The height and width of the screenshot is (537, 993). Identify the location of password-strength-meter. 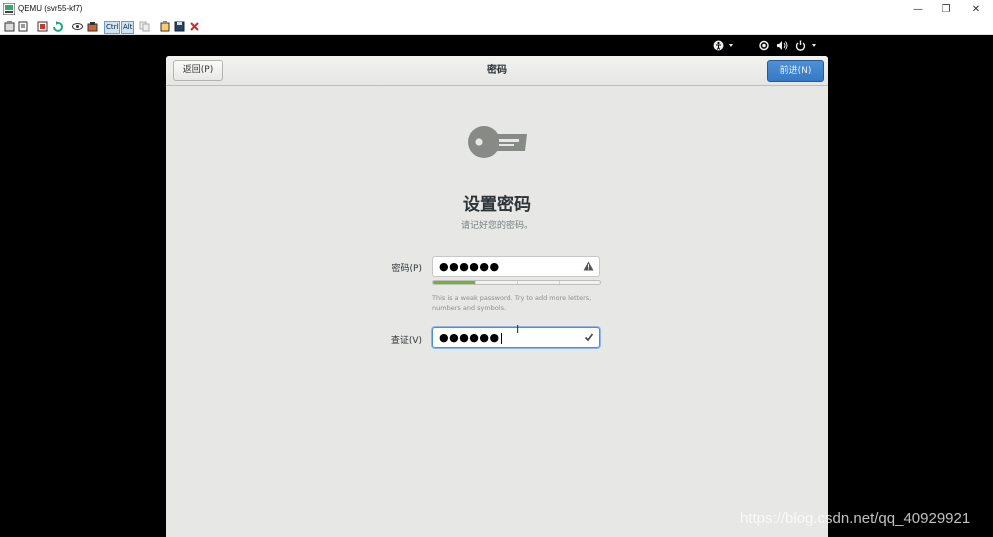
(516, 282).